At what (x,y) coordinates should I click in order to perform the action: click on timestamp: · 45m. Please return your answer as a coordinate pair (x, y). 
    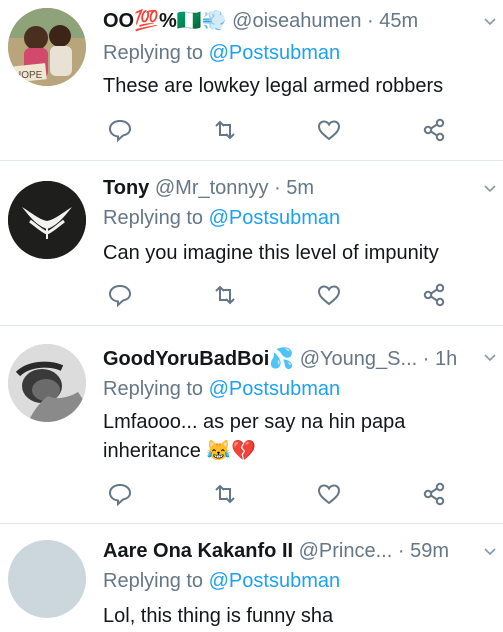
    Looking at the image, I should click on (392, 21).